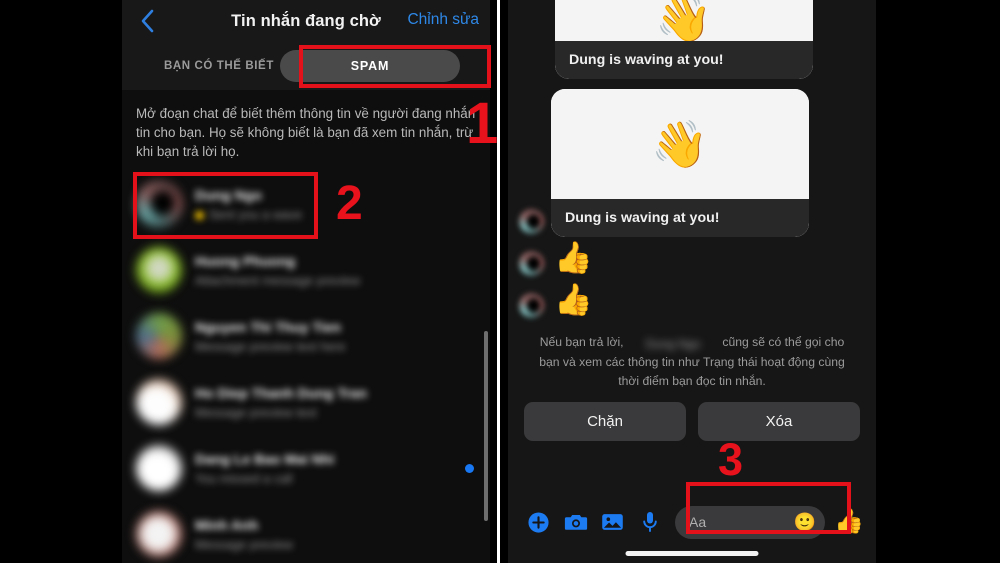  Describe the element at coordinates (673, 344) in the screenshot. I see `reply-note-name: Dung Ngo` at that location.